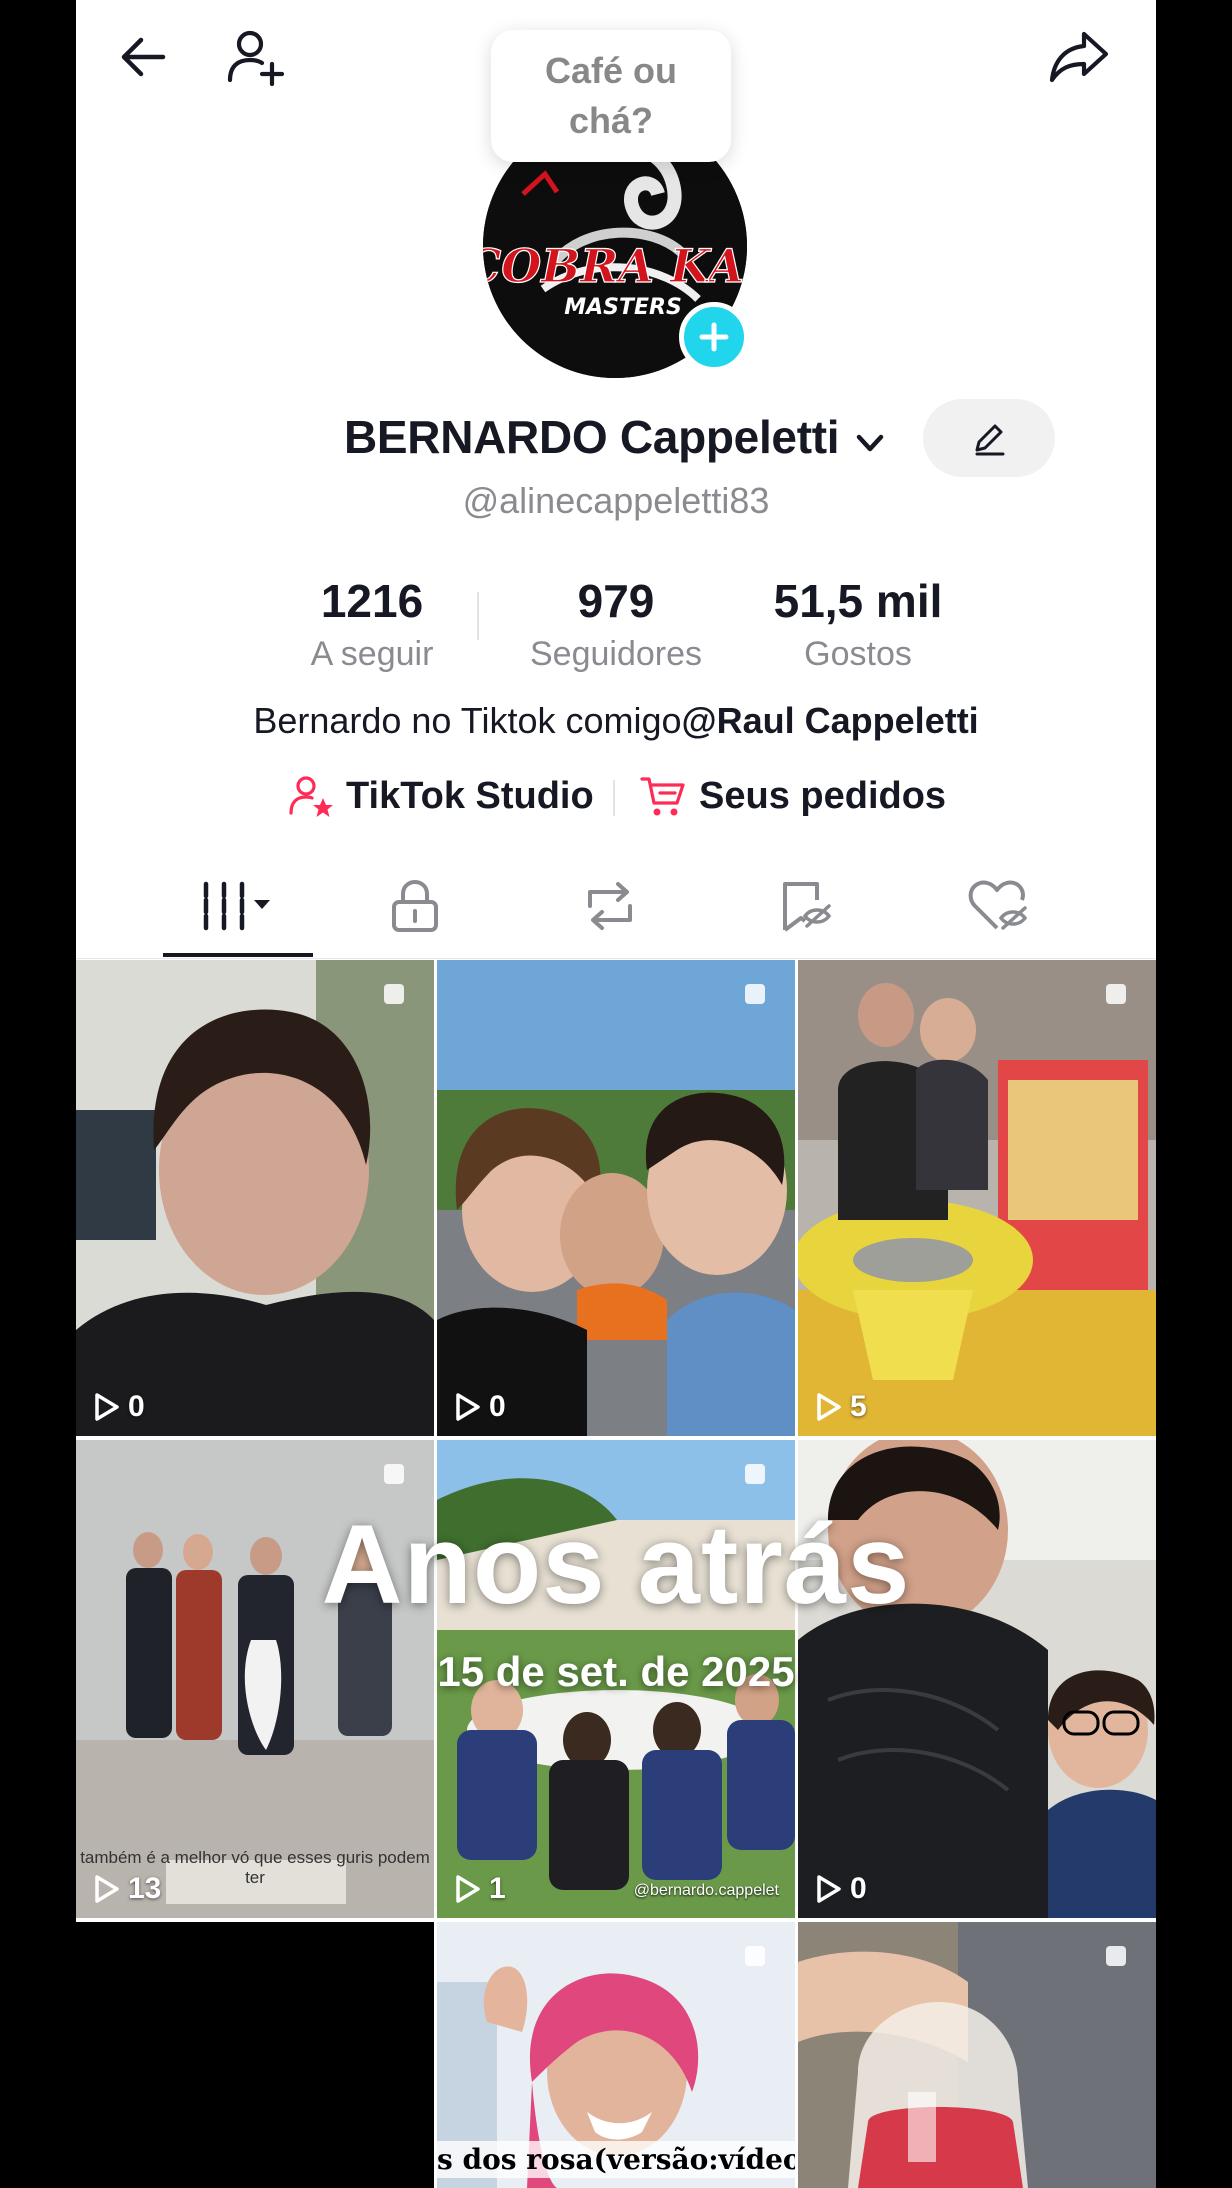 This screenshot has width=1232, height=2188. What do you see at coordinates (830, 720) in the screenshot?
I see `bio-mention: @Raul Cappeletti` at bounding box center [830, 720].